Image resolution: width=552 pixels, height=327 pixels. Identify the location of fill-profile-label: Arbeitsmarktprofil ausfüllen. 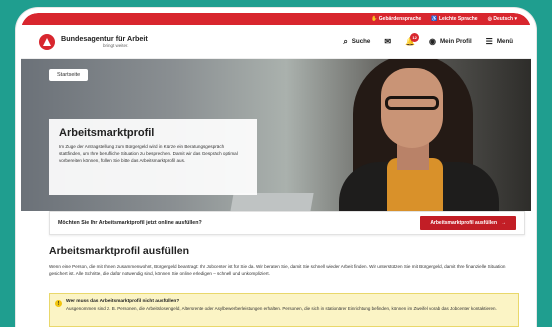
(463, 223).